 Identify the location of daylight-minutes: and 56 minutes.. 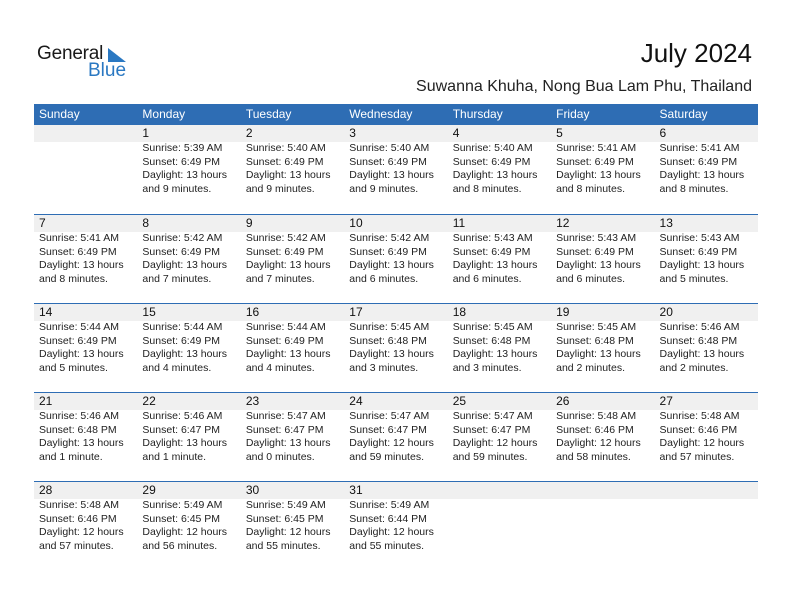
(180, 545).